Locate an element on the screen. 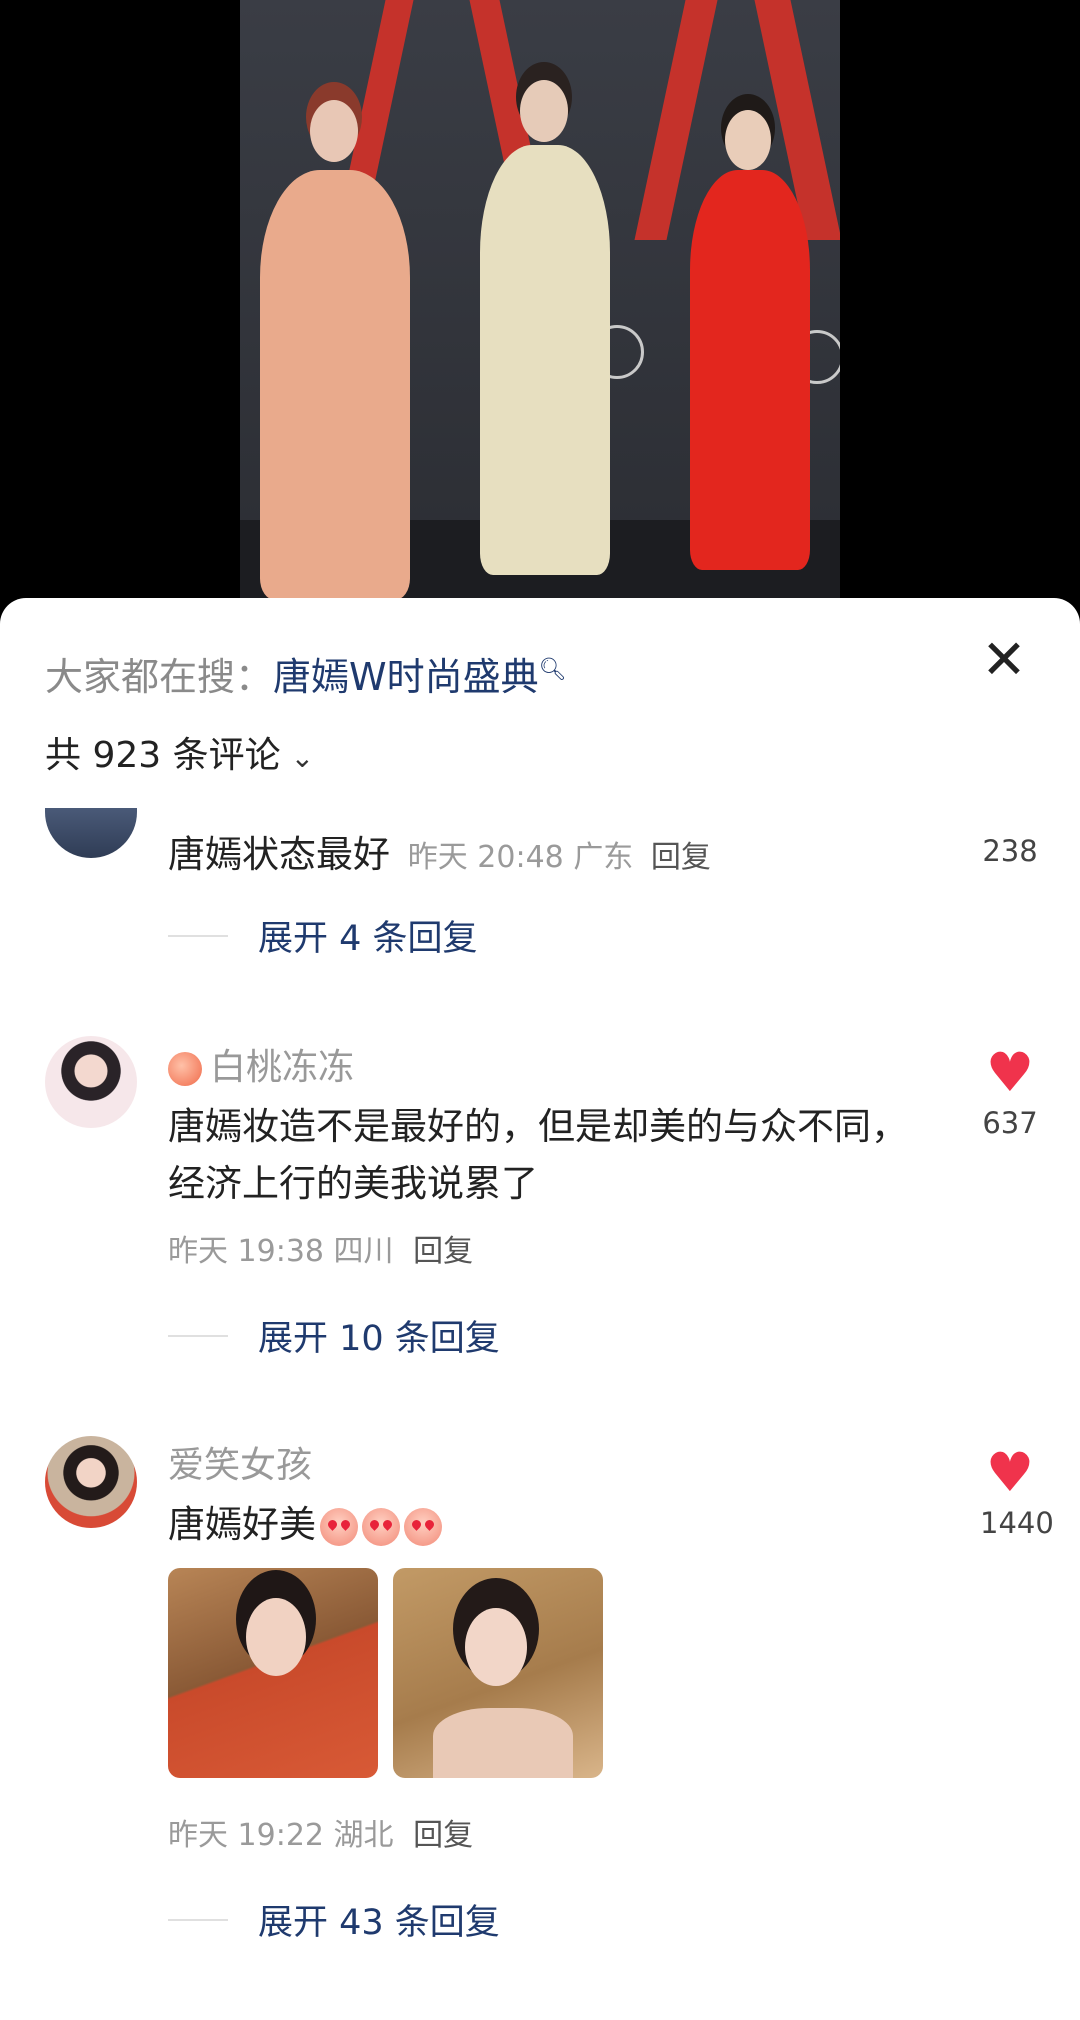 The width and height of the screenshot is (1080, 2020). person-cream-gown is located at coordinates (550, 300).